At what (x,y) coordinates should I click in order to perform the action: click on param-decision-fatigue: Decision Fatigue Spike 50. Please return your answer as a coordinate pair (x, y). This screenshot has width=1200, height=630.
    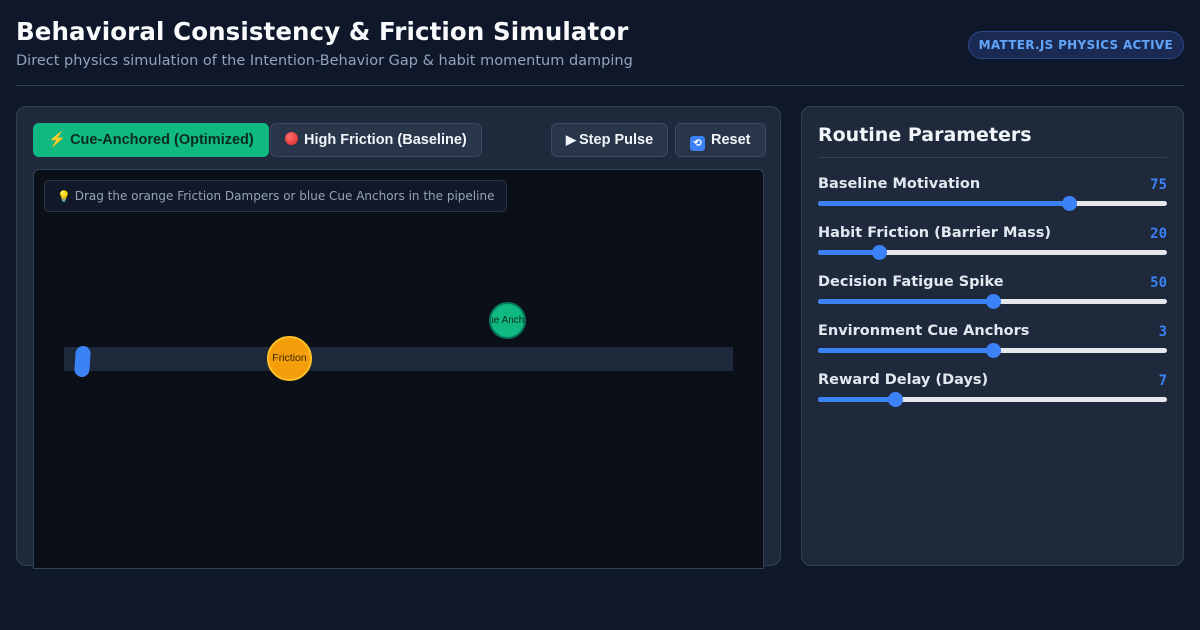
    Looking at the image, I should click on (992, 294).